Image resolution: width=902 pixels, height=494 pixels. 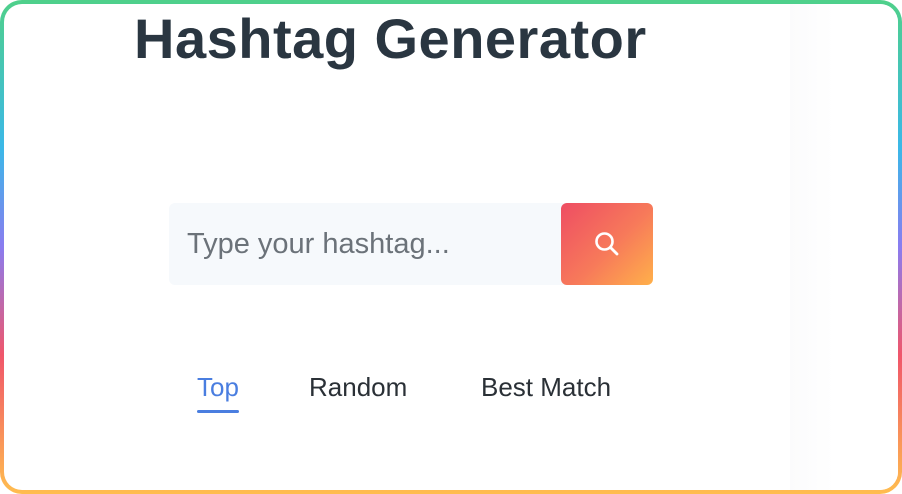 I want to click on page-title: Hashtag Generator, so click(x=390, y=38).